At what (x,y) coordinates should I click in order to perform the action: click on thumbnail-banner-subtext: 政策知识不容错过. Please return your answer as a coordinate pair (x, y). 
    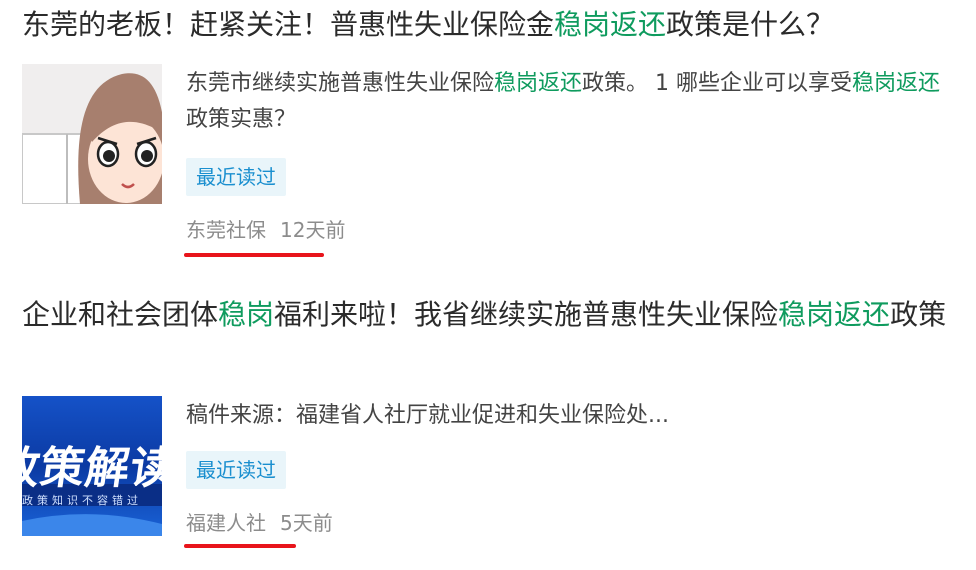
    Looking at the image, I should click on (82, 500).